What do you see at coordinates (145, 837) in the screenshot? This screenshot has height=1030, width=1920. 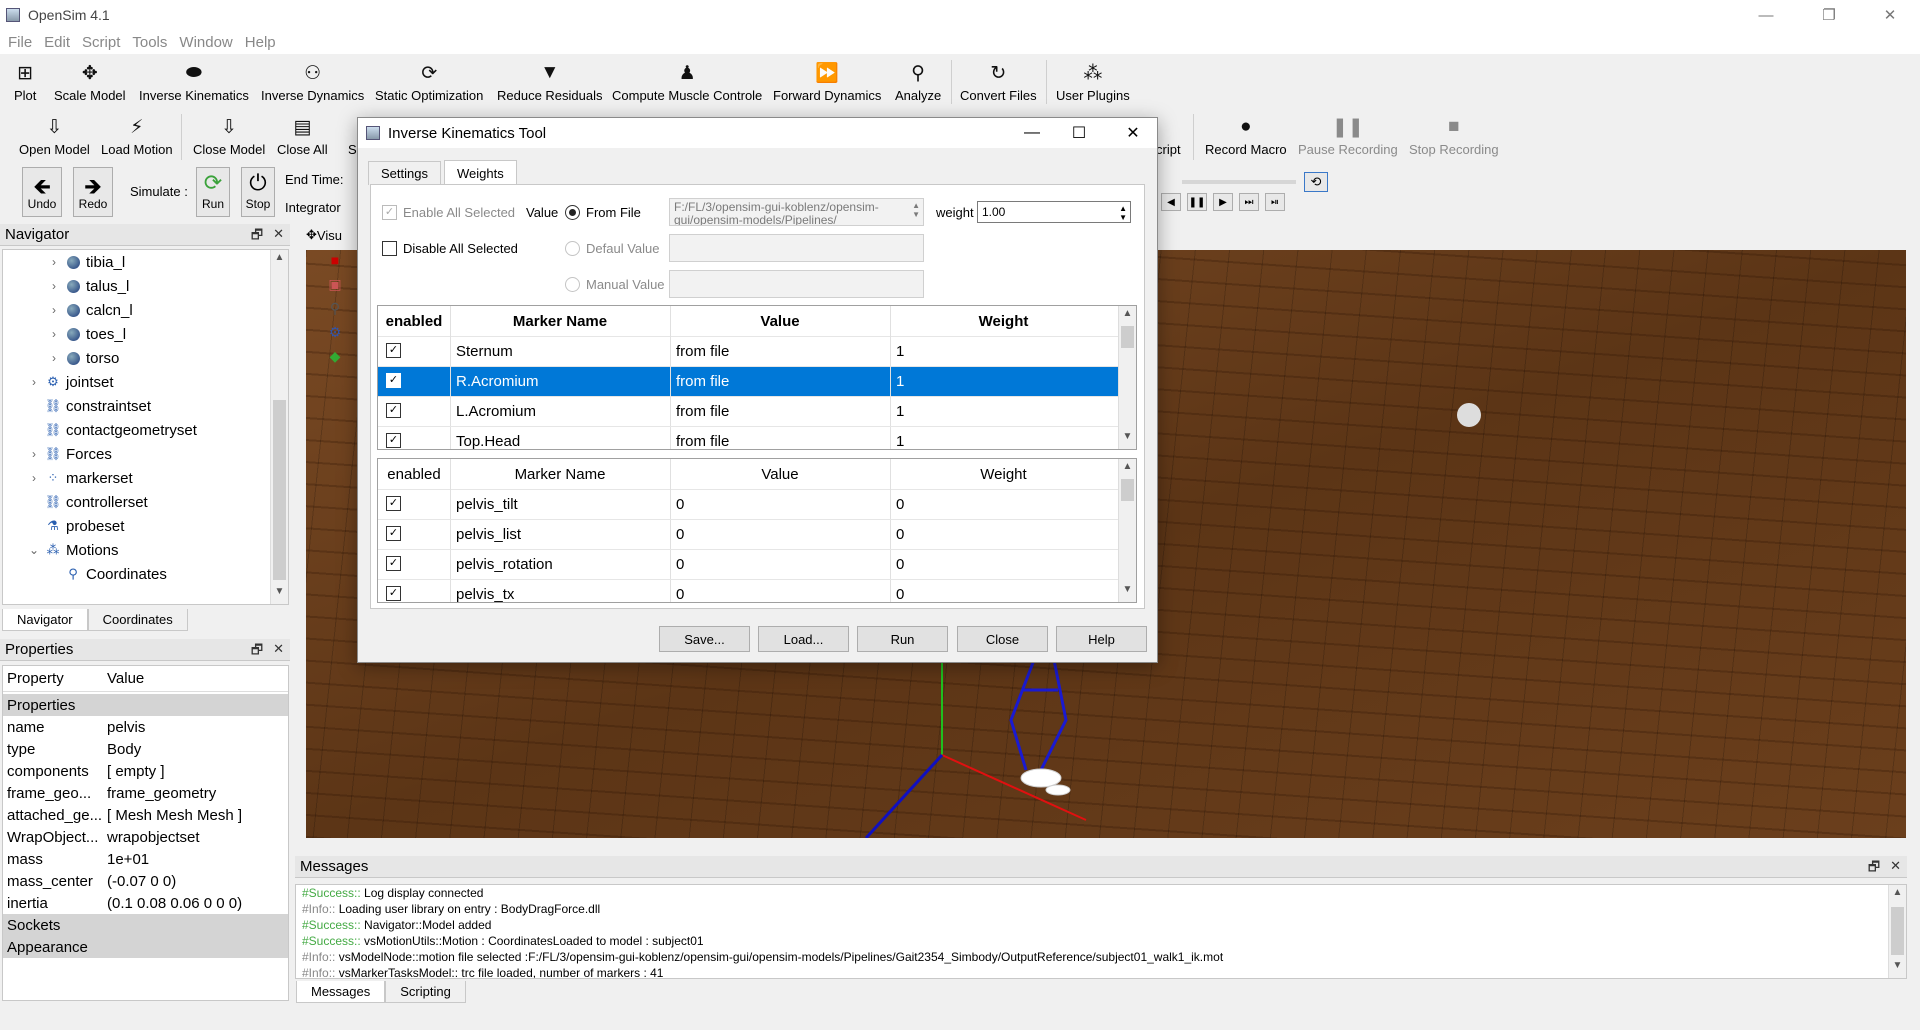 I see `property-row: WrapObject... wrapobjectset` at bounding box center [145, 837].